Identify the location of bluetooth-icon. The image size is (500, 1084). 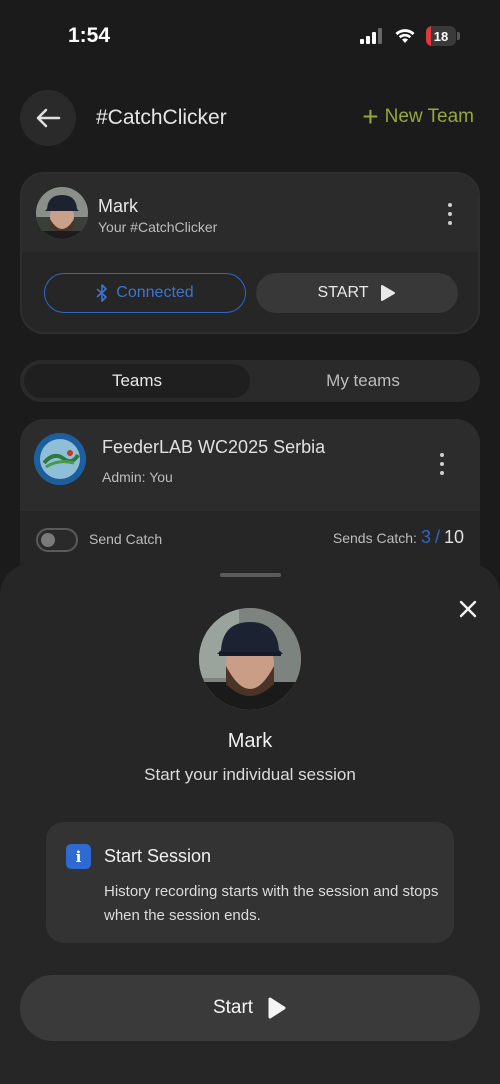
(102, 293).